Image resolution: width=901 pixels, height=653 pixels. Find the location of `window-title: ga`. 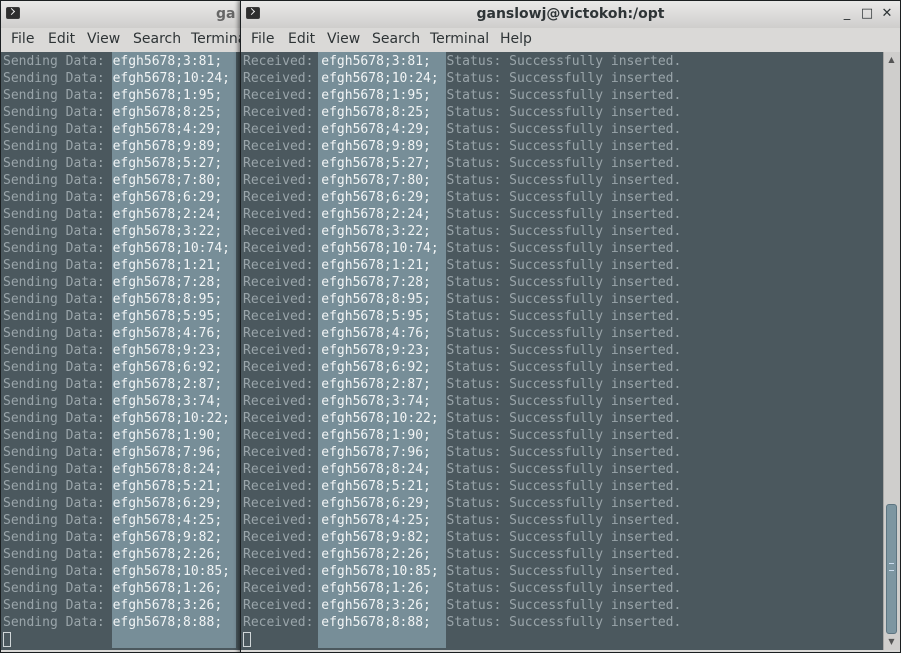

window-title: ga is located at coordinates (226, 14).